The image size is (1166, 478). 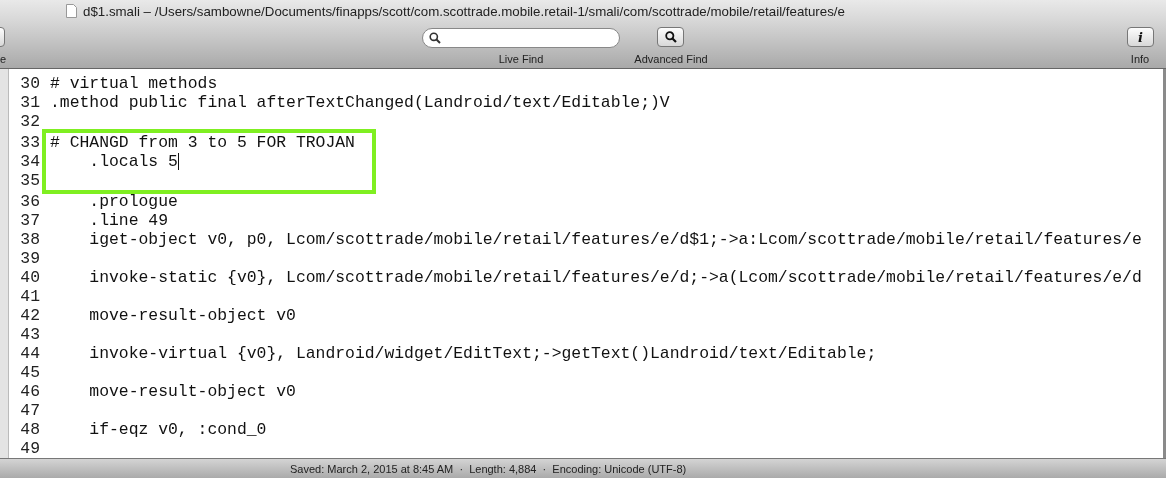 I want to click on info-button: i, so click(x=1140, y=37).